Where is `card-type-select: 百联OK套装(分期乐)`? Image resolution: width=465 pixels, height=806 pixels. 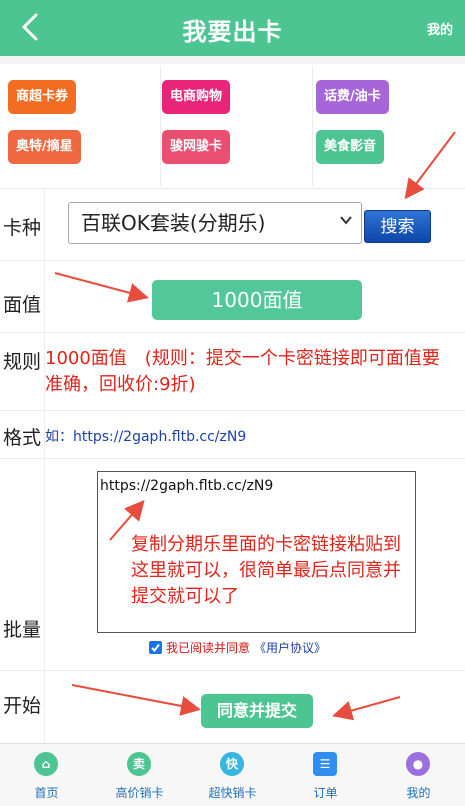
card-type-select: 百联OK套装(分期乐) is located at coordinates (215, 223).